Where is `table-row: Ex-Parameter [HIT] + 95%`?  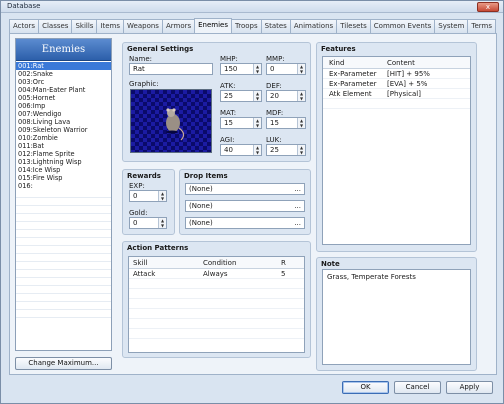
table-row: Ex-Parameter [HIT] + 95% is located at coordinates (396, 74).